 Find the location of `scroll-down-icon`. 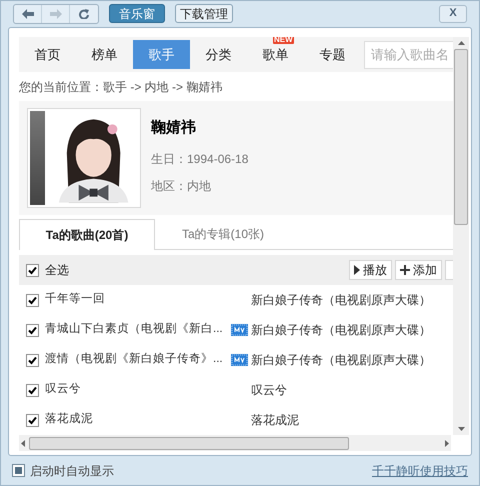

scroll-down-icon is located at coordinates (461, 429).